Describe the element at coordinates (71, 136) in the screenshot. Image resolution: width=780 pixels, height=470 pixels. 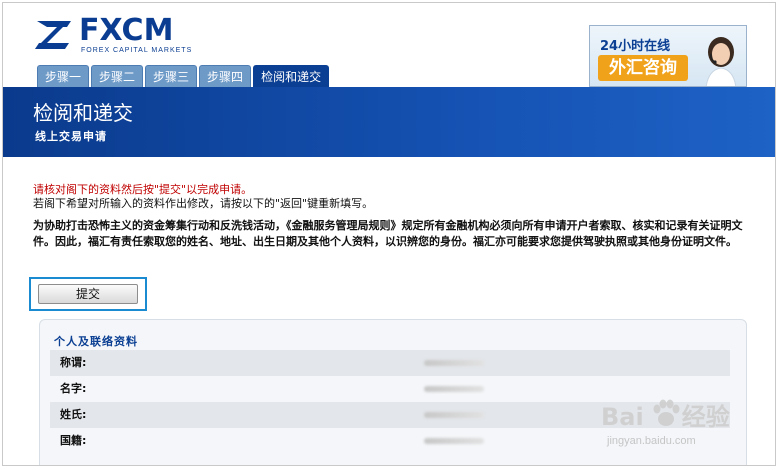
I see `page-subtitle: 线上交易申请` at that location.